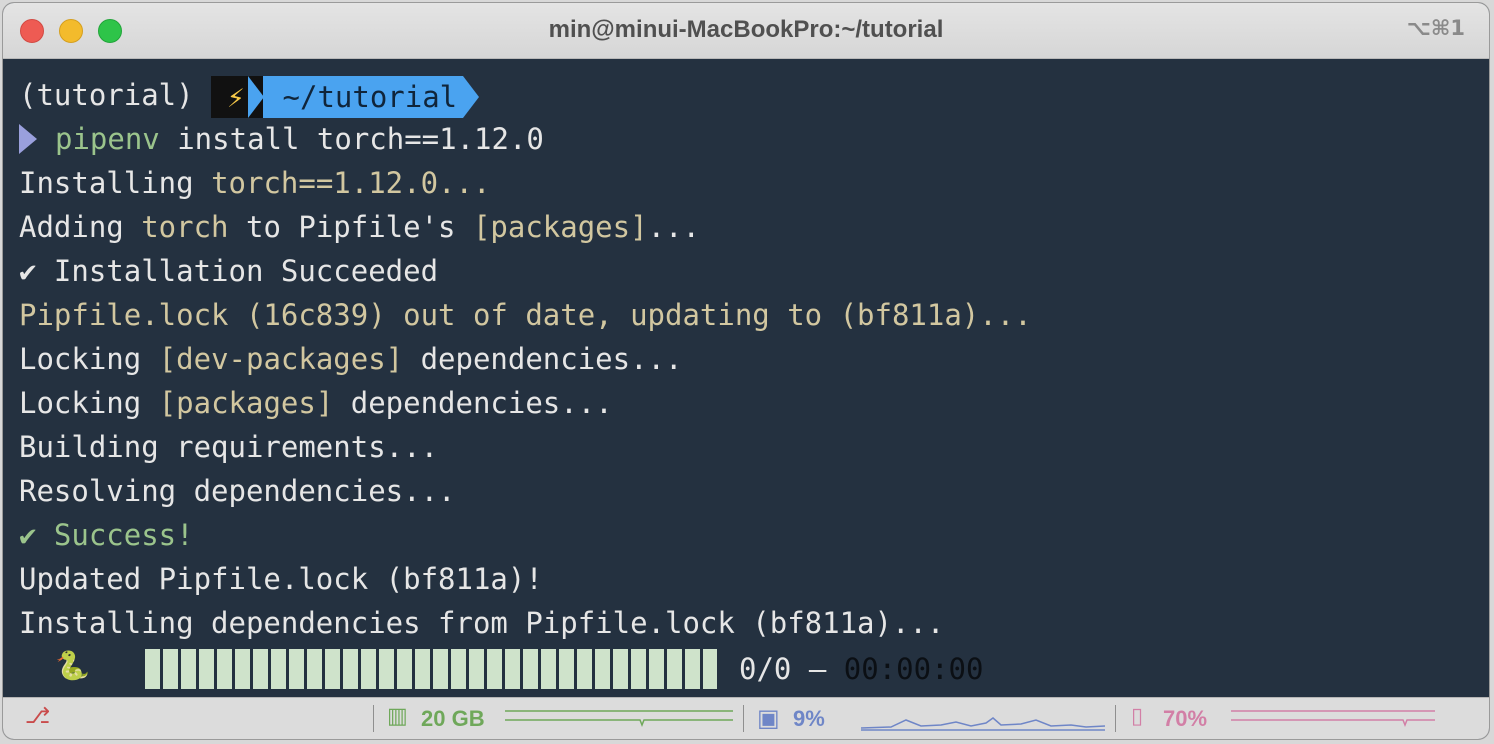  I want to click on output-text: to Pipfile's, so click(350, 227).